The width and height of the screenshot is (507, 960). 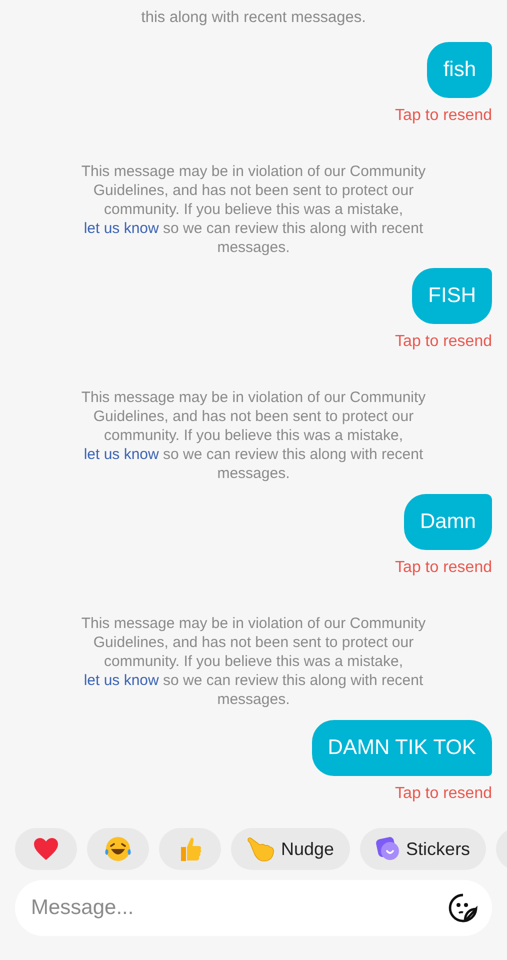 I want to click on laughing-face-icon, so click(x=118, y=849).